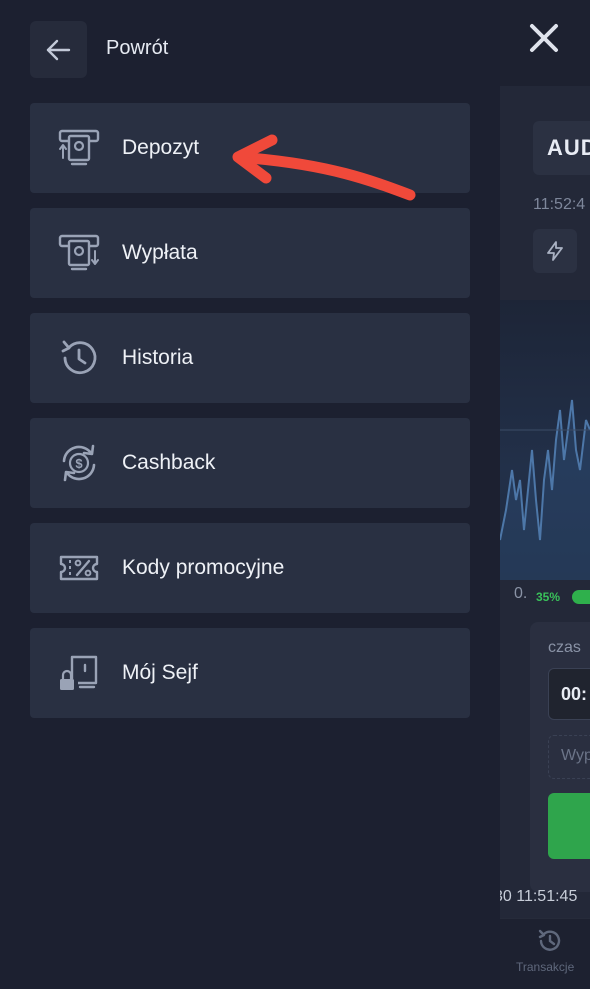  Describe the element at coordinates (569, 694) in the screenshot. I see `time-input: 00:` at that location.